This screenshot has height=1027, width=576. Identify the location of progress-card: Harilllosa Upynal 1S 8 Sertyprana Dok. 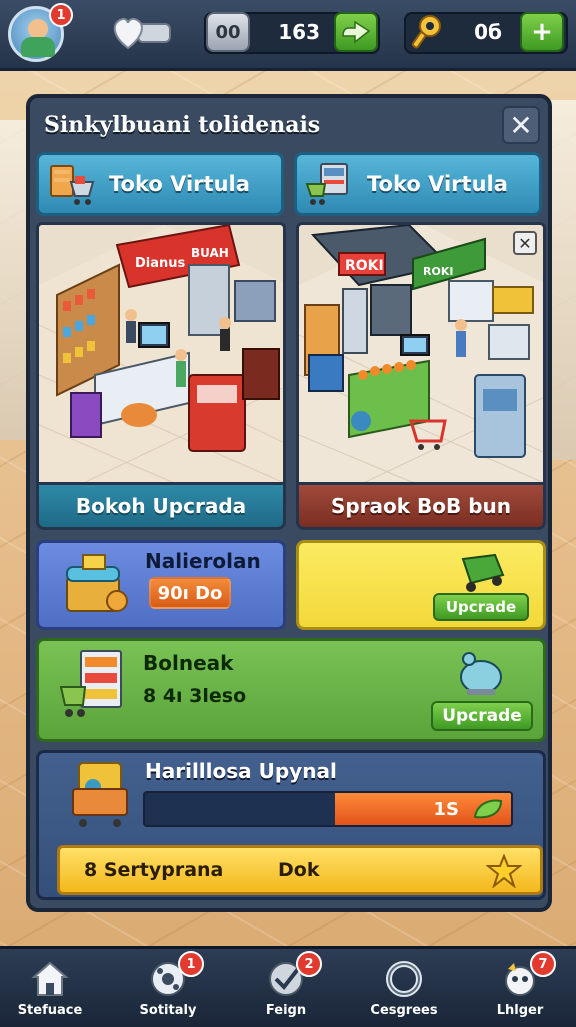
(291, 825).